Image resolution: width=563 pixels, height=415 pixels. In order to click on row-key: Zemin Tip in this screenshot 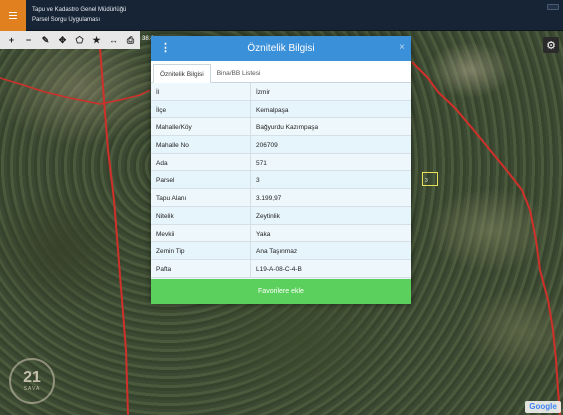, I will do `click(201, 250)`.